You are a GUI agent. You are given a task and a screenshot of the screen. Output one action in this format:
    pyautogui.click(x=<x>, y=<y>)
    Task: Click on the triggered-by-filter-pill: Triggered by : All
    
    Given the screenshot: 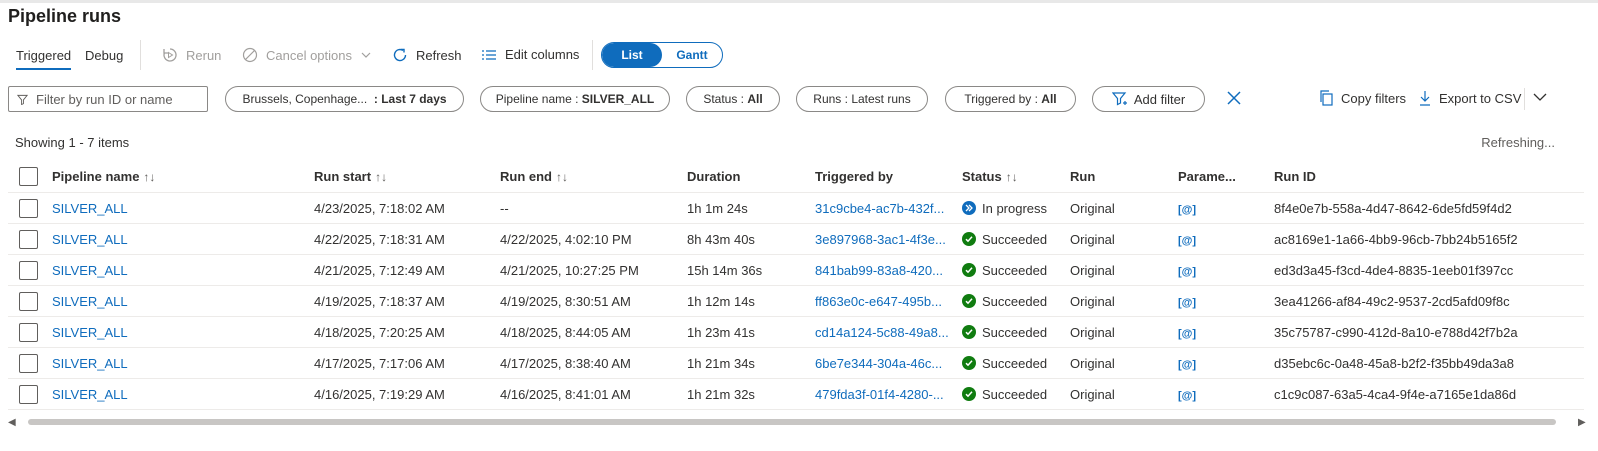 What is the action you would take?
    pyautogui.click(x=1010, y=99)
    